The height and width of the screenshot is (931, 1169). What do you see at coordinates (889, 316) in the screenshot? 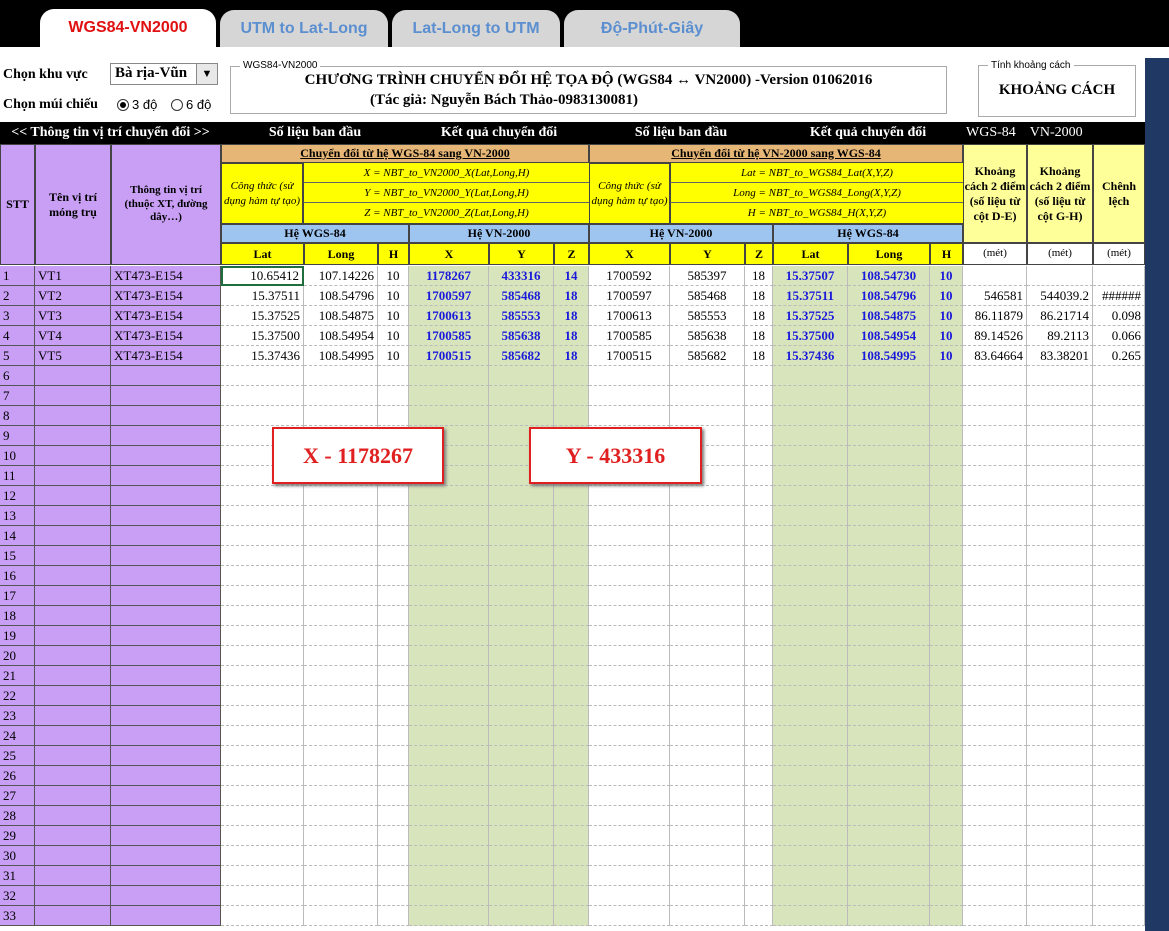
I see `cell-long2: 108.54875` at bounding box center [889, 316].